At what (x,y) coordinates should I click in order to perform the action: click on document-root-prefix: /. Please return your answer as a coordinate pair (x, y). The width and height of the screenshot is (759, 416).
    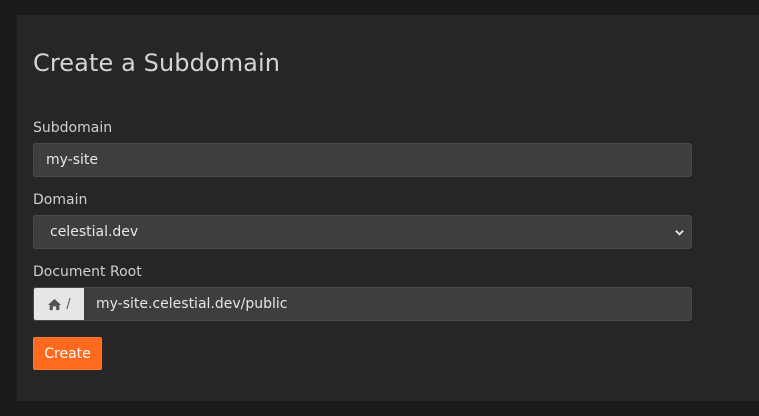
    Looking at the image, I should click on (59, 304).